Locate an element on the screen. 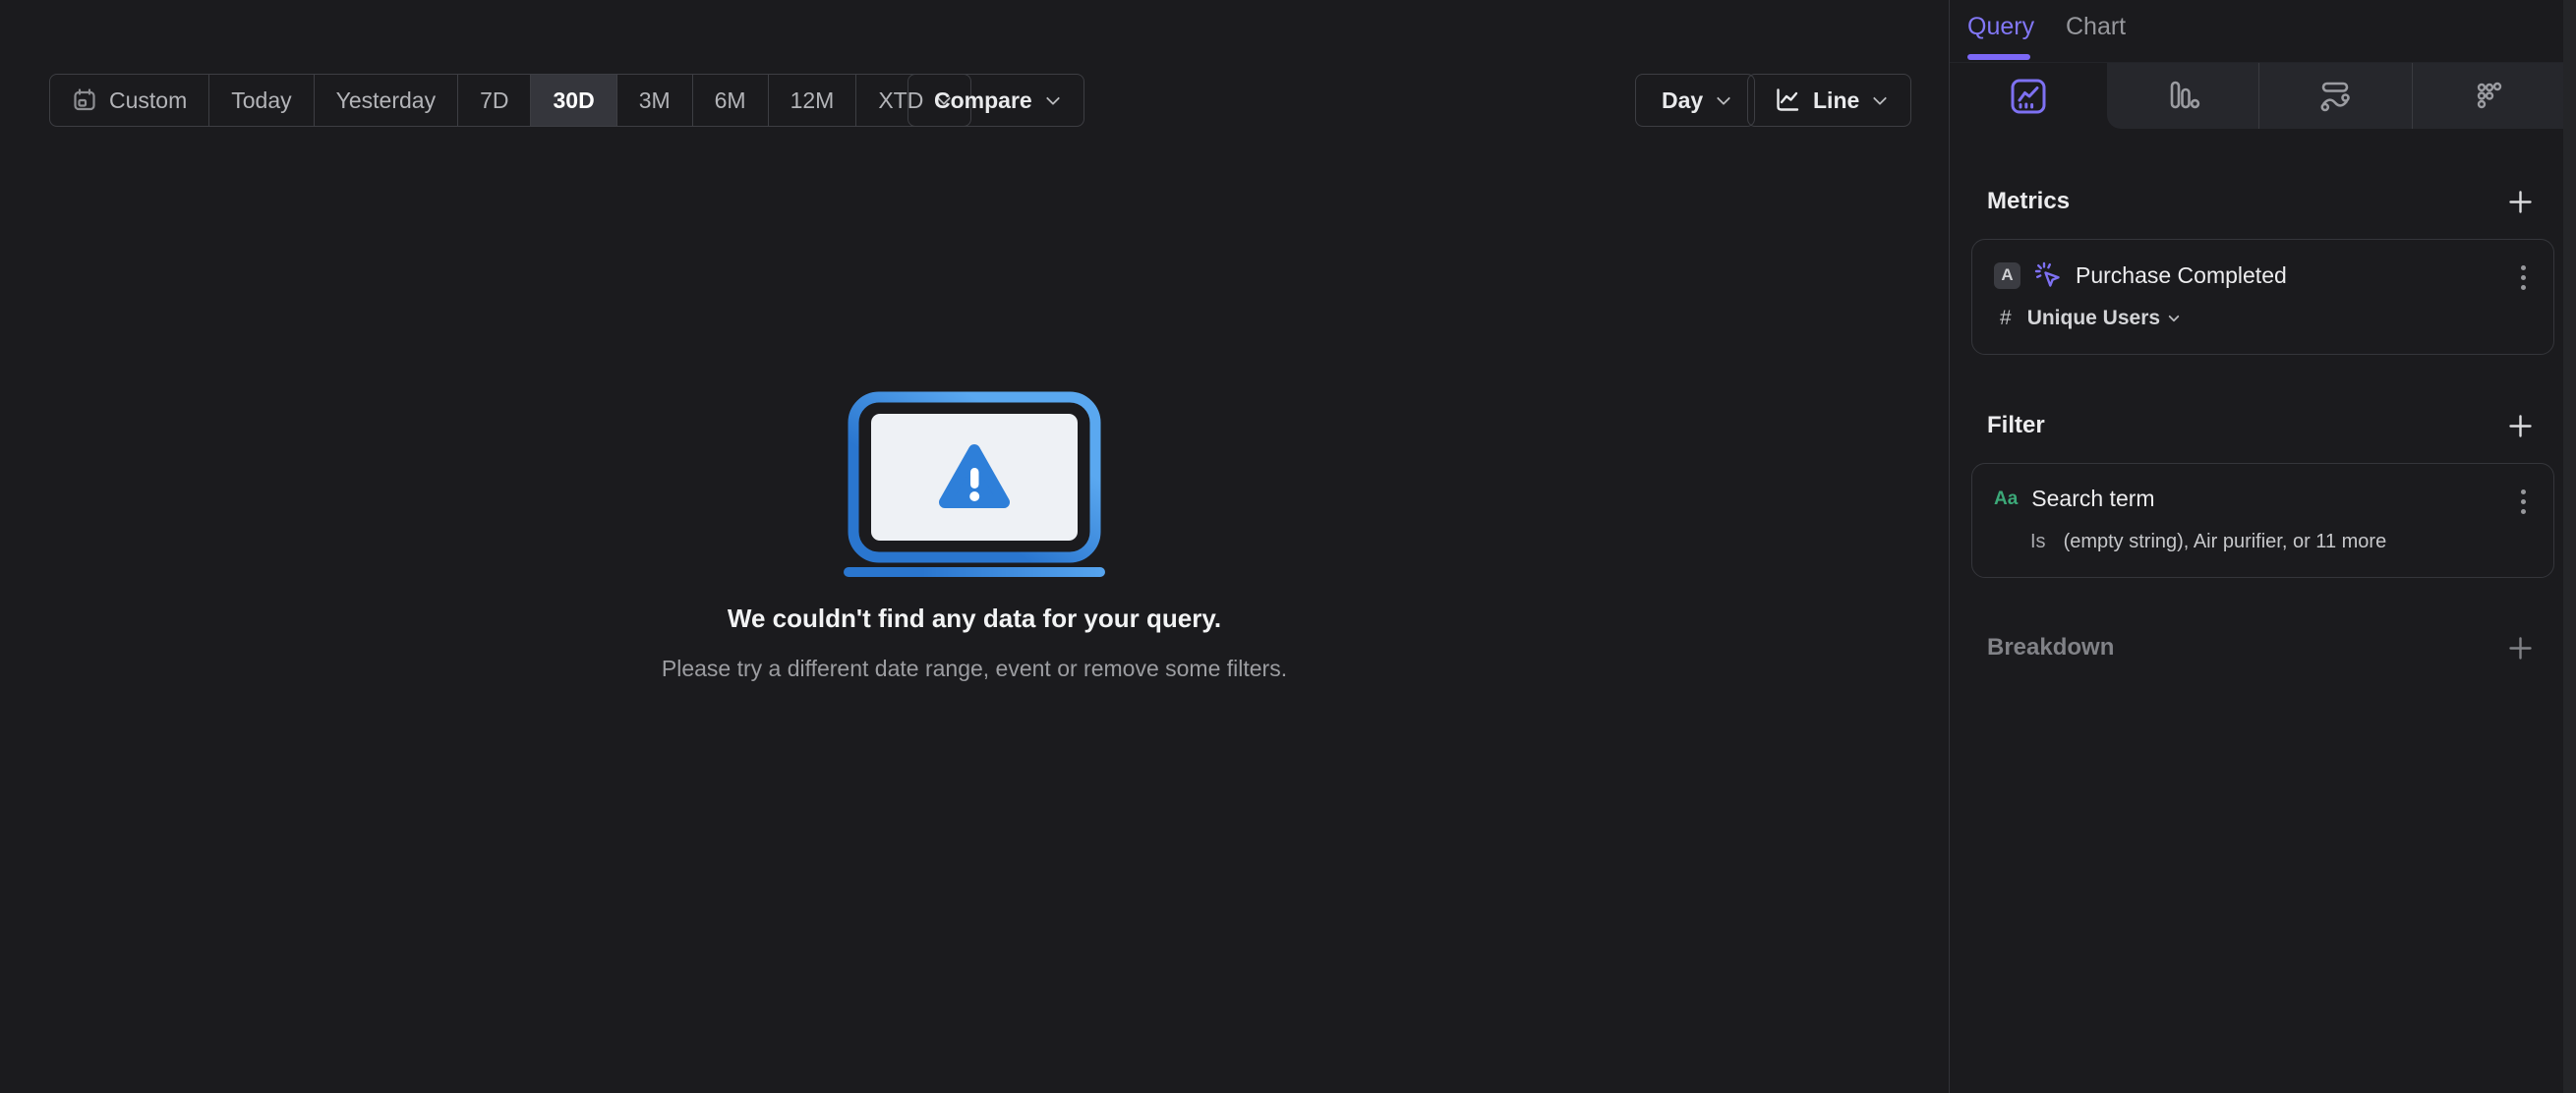 The image size is (2576, 1093). breakdown-heading: Breakdown is located at coordinates (2051, 647).